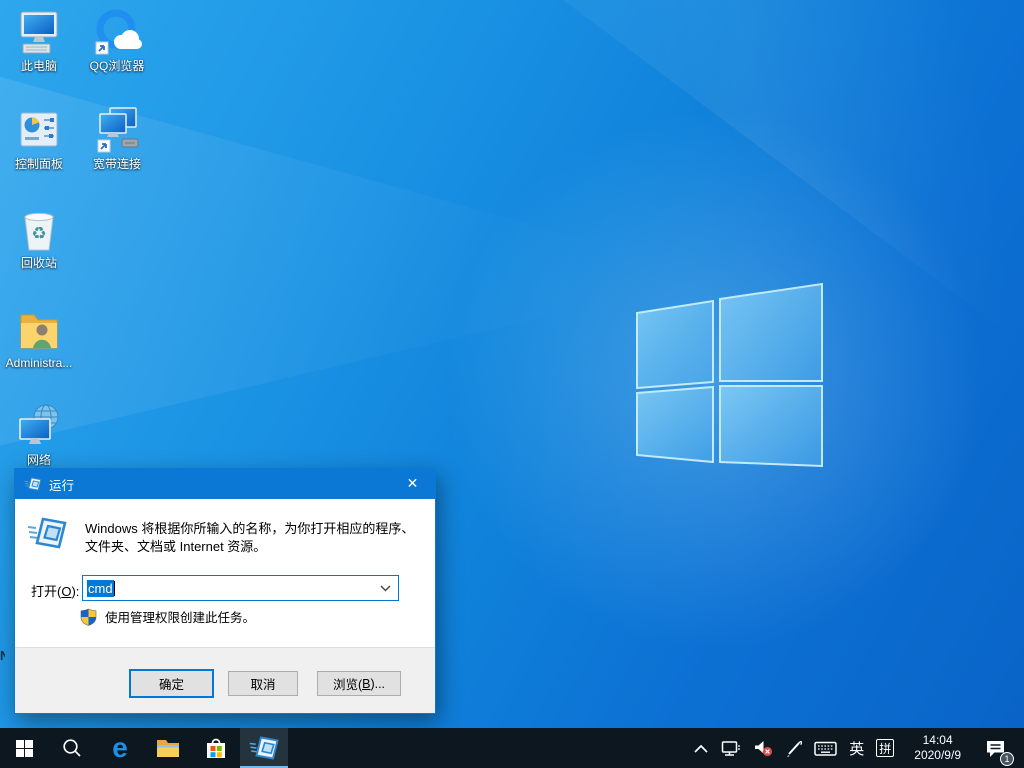 The width and height of the screenshot is (1024, 768). What do you see at coordinates (38, 66) in the screenshot?
I see `desktop-icon-label: 此电脑` at bounding box center [38, 66].